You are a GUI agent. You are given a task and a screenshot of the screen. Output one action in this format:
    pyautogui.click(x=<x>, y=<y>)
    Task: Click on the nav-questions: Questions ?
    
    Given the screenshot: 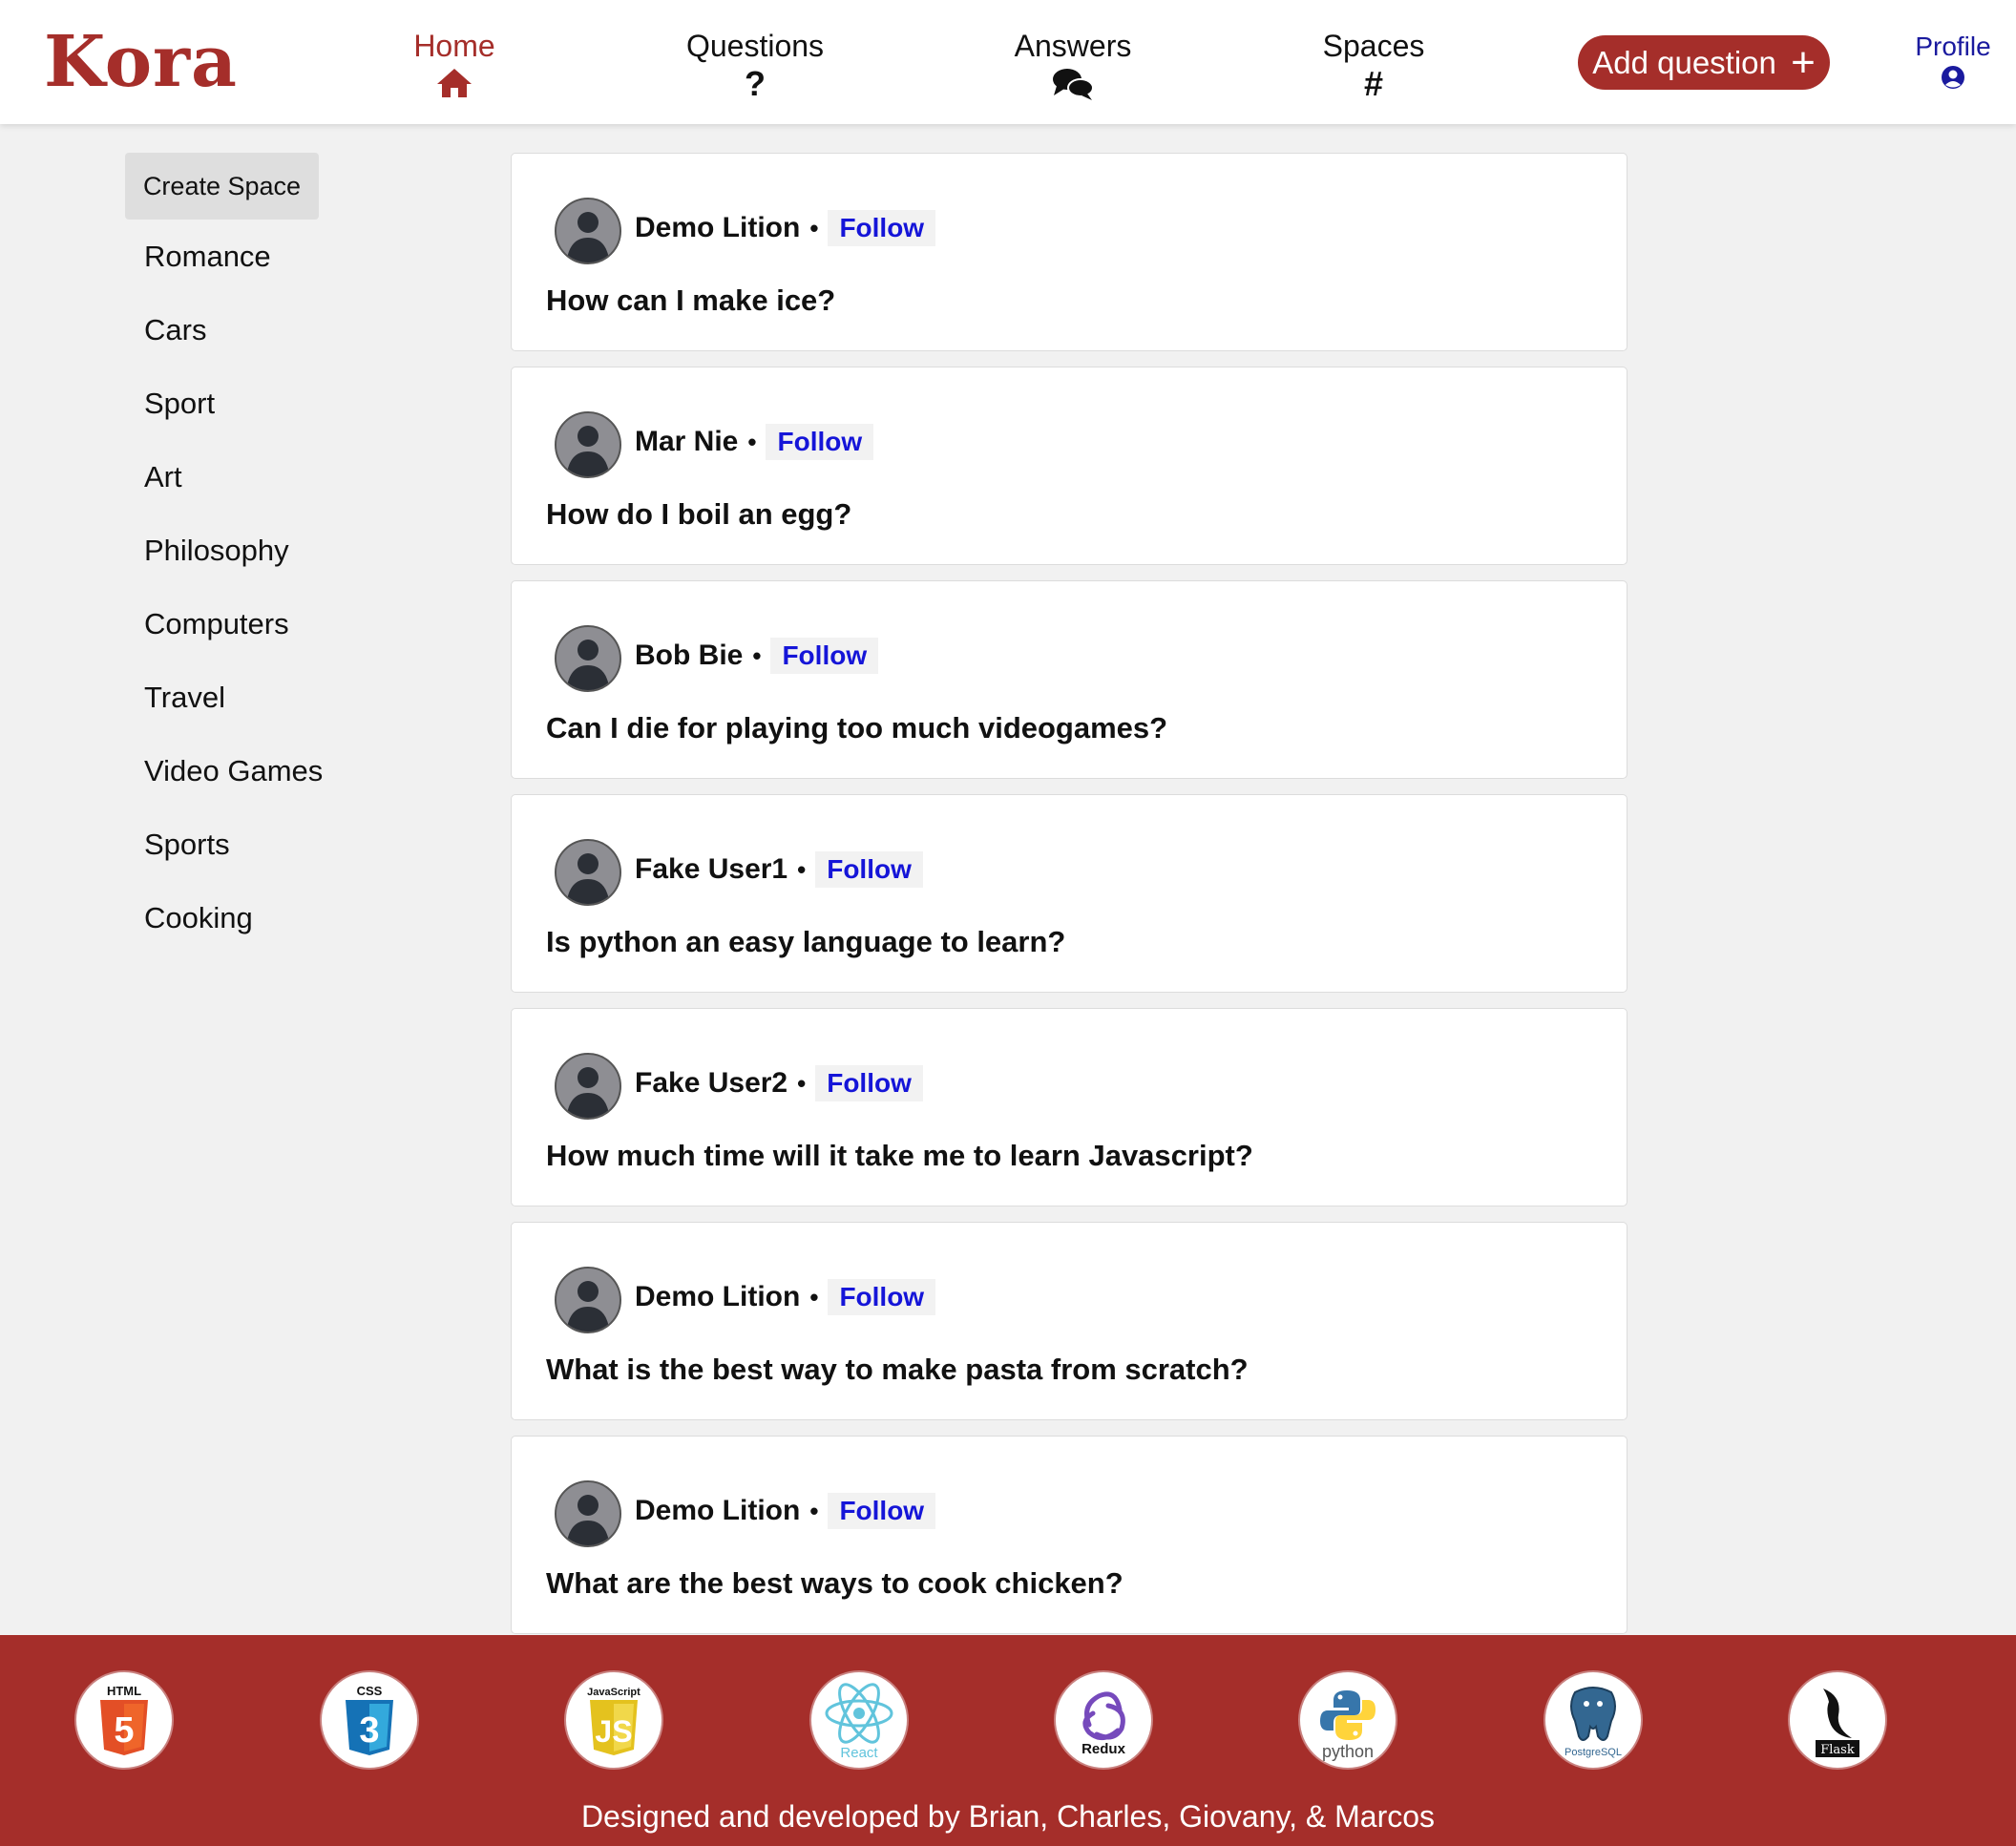 What is the action you would take?
    pyautogui.click(x=755, y=65)
    